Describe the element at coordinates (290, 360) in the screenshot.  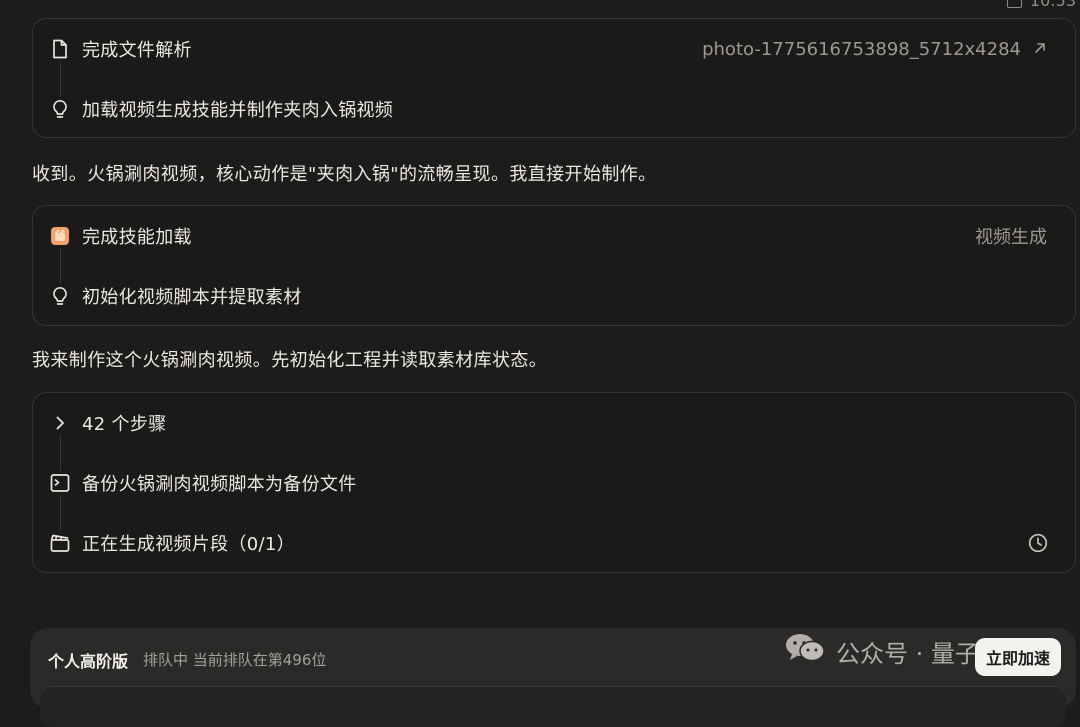
I see `assistant-message: 我来制作这个火锅涮肉视频。先初始化工程并读取素材库状态。` at that location.